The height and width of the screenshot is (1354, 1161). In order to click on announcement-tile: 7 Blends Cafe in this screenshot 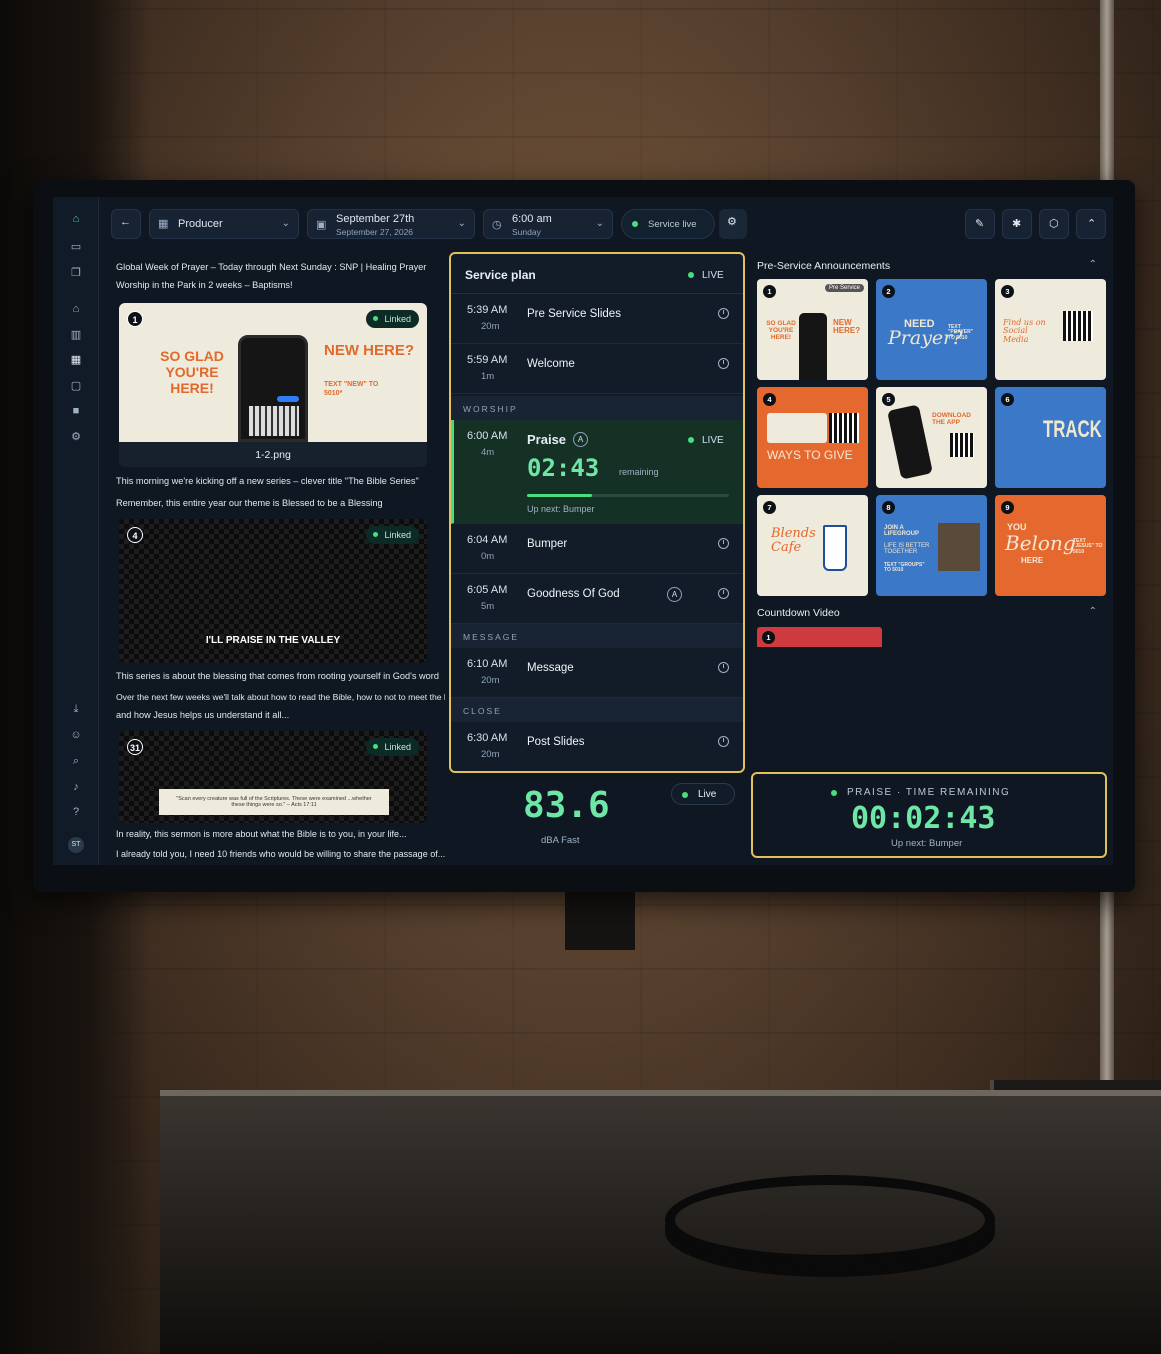, I will do `click(812, 545)`.